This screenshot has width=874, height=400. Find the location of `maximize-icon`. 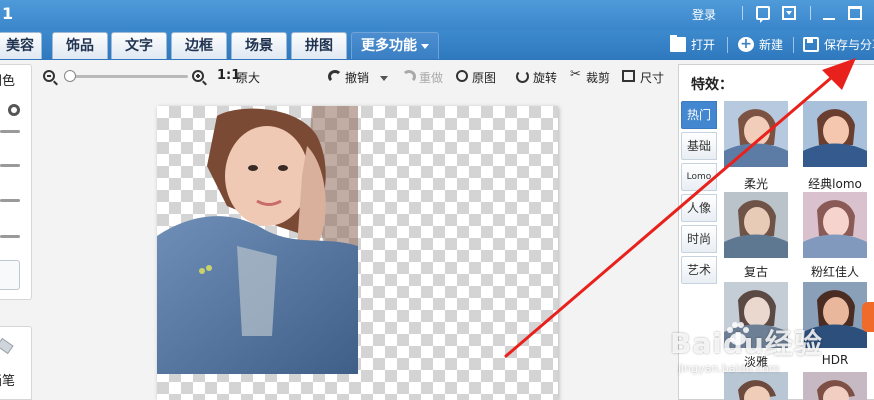

maximize-icon is located at coordinates (855, 13).